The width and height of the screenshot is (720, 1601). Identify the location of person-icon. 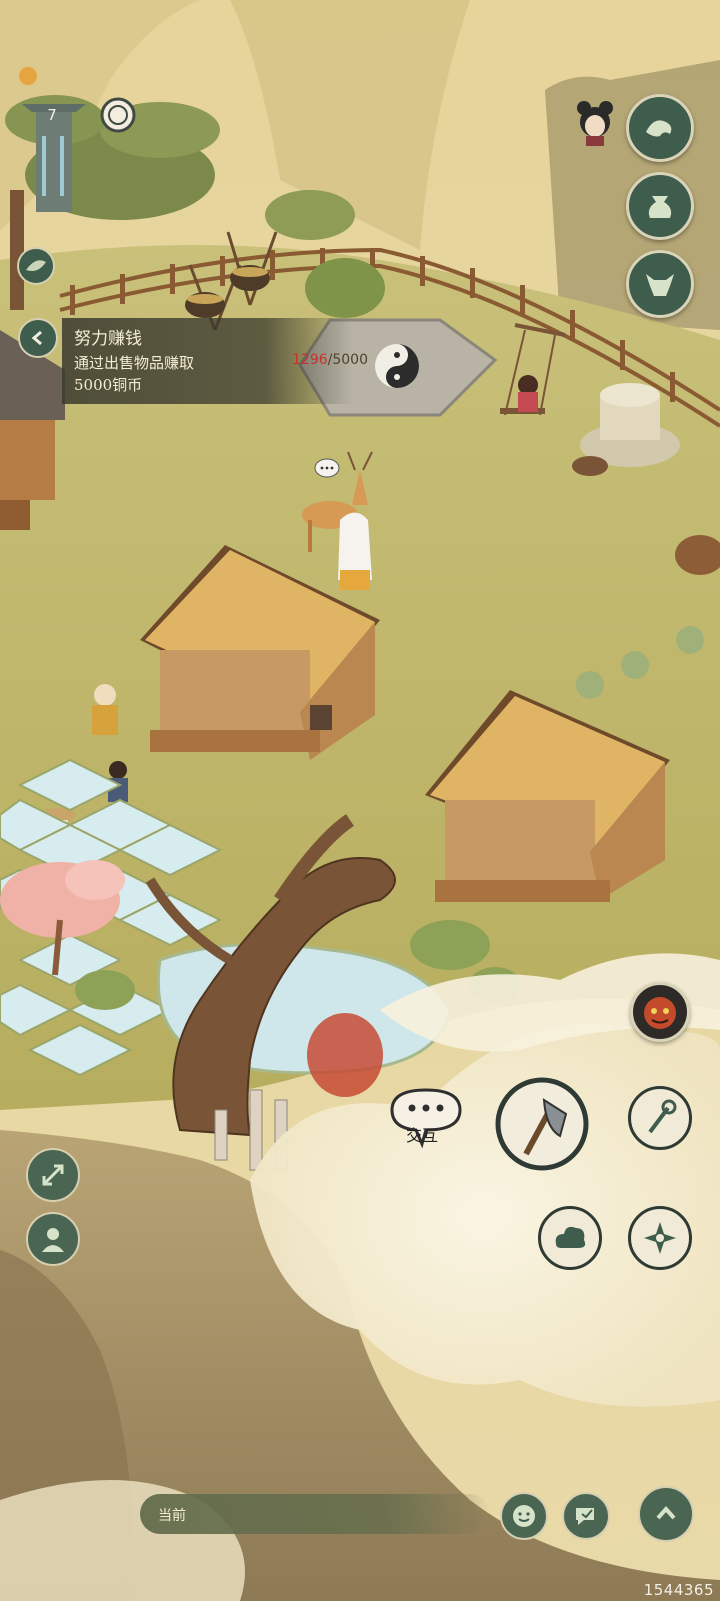
(53, 1240).